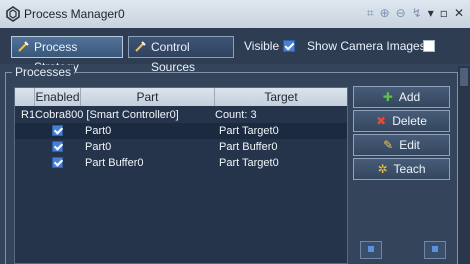 This screenshot has width=470, height=264. I want to click on controller-count: Count: 3, so click(236, 115).